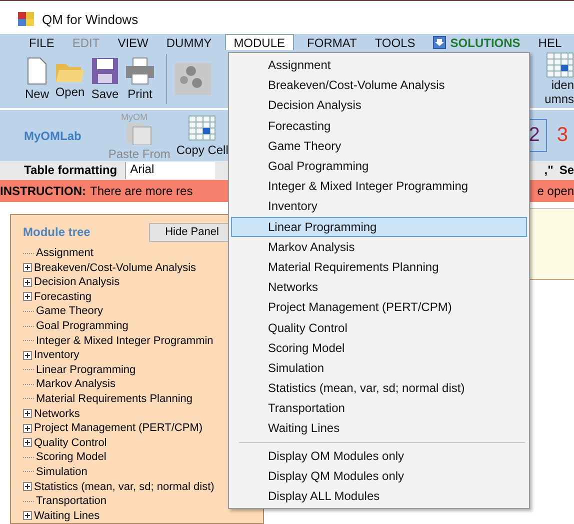 Image resolution: width=574 pixels, height=524 pixels. I want to click on menu-item: Display ALL Modules, so click(379, 496).